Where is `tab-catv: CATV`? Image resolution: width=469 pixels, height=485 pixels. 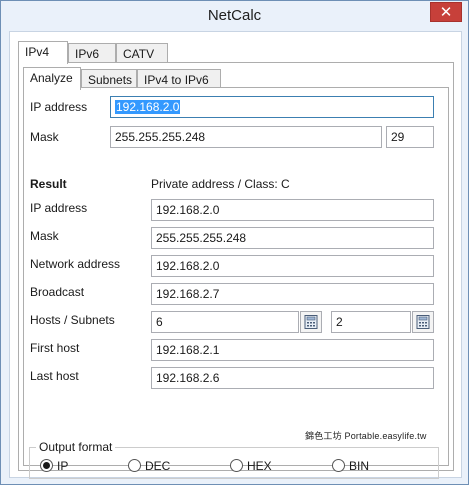 tab-catv: CATV is located at coordinates (142, 53).